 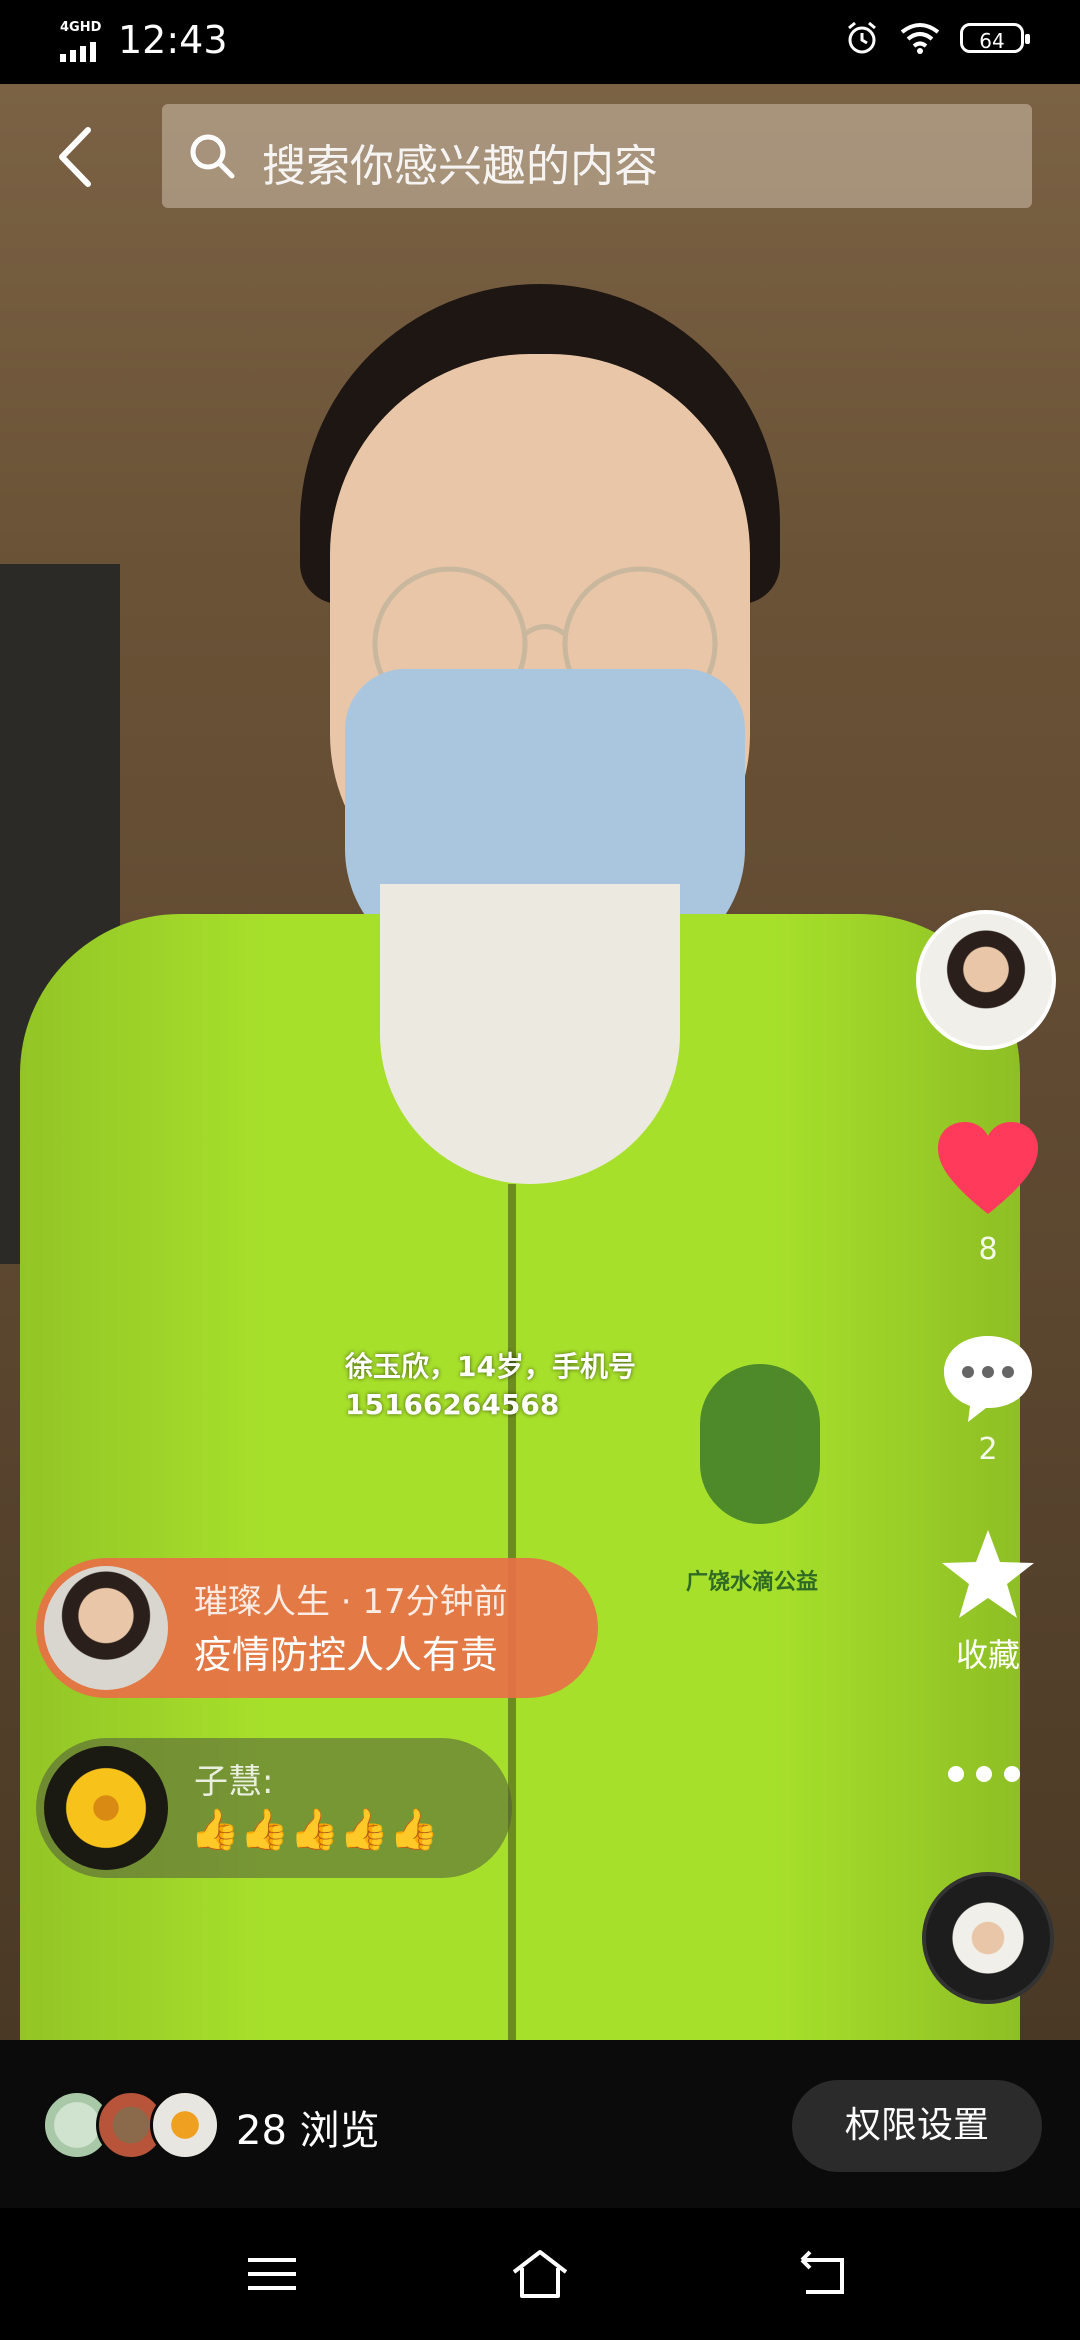 What do you see at coordinates (986, 980) in the screenshot?
I see `author-avatar` at bounding box center [986, 980].